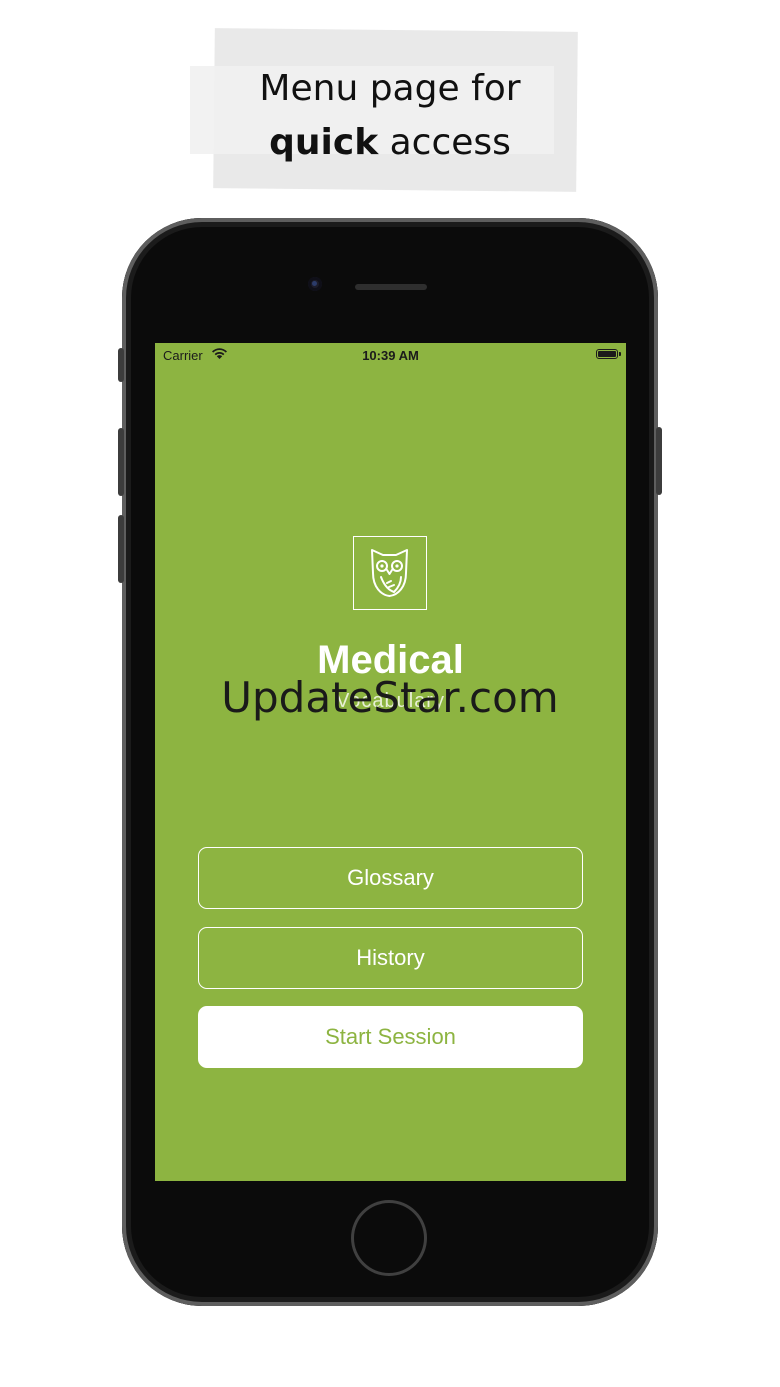 This screenshot has width=780, height=1387. What do you see at coordinates (121, 549) in the screenshot?
I see `volume-down-button` at bounding box center [121, 549].